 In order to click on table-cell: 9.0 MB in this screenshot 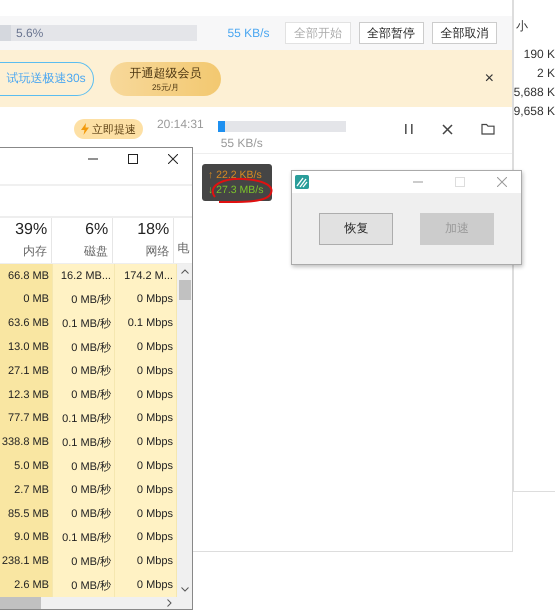, I will do `click(26, 538)`.